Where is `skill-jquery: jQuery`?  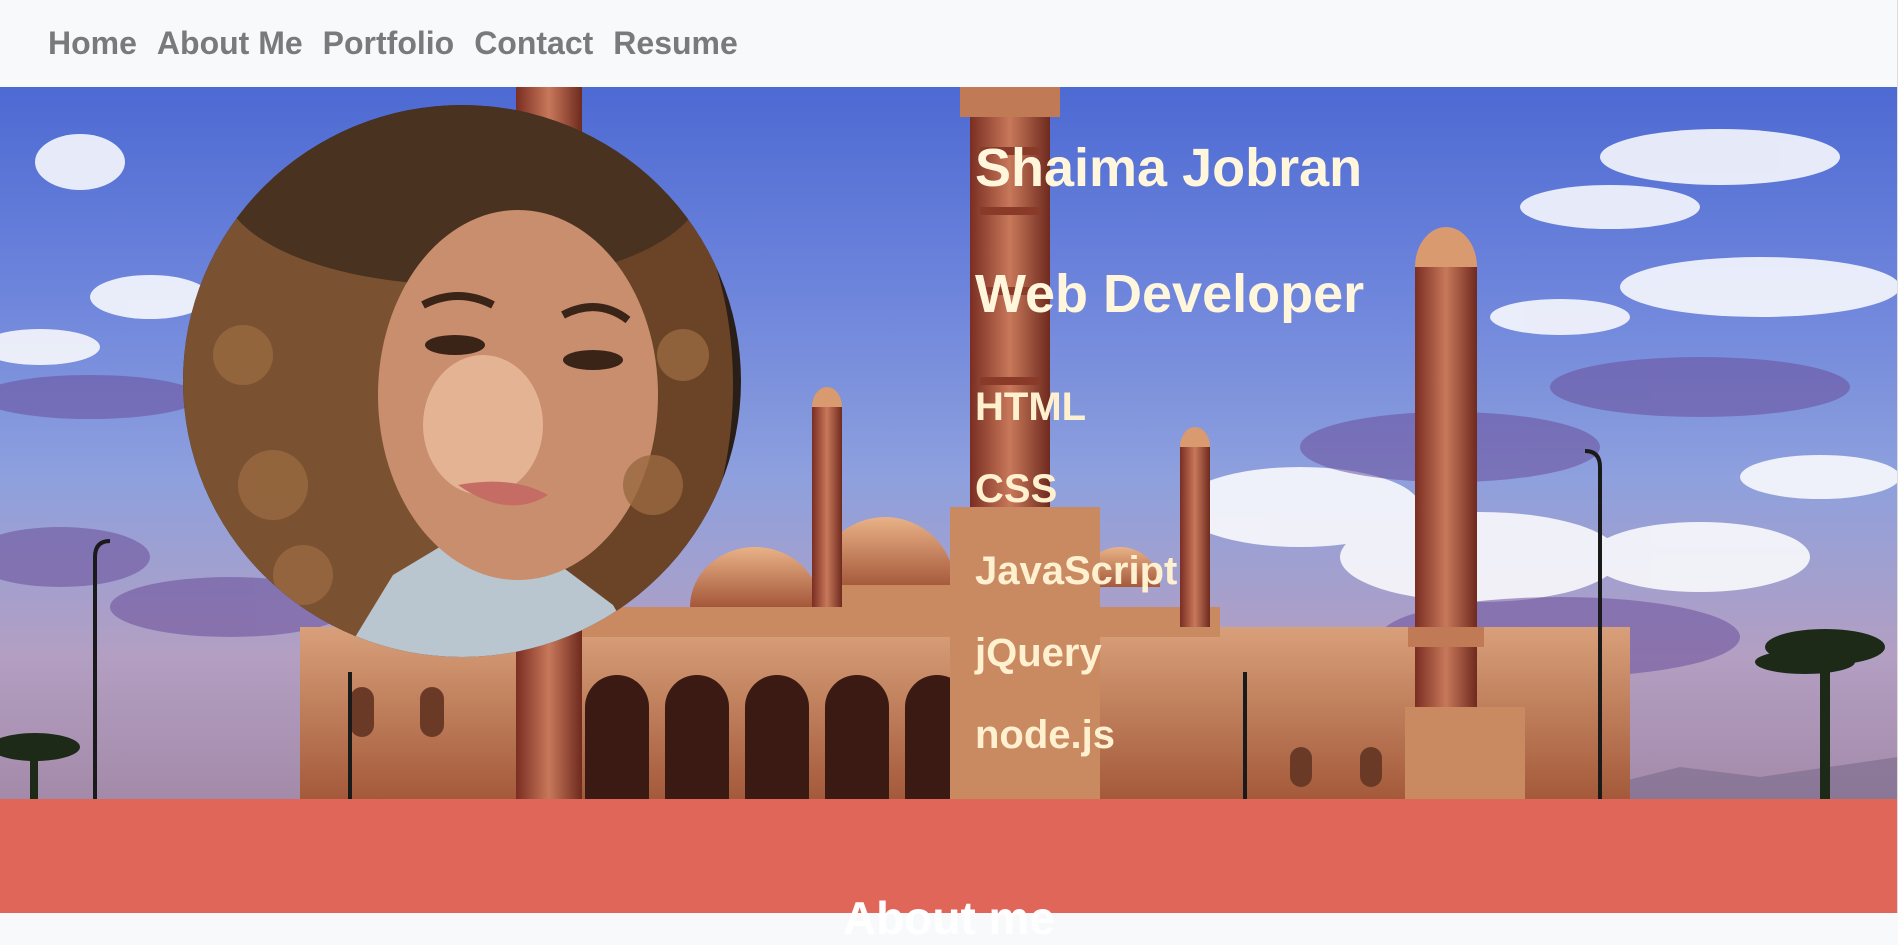
skill-jquery: jQuery is located at coordinates (1038, 653).